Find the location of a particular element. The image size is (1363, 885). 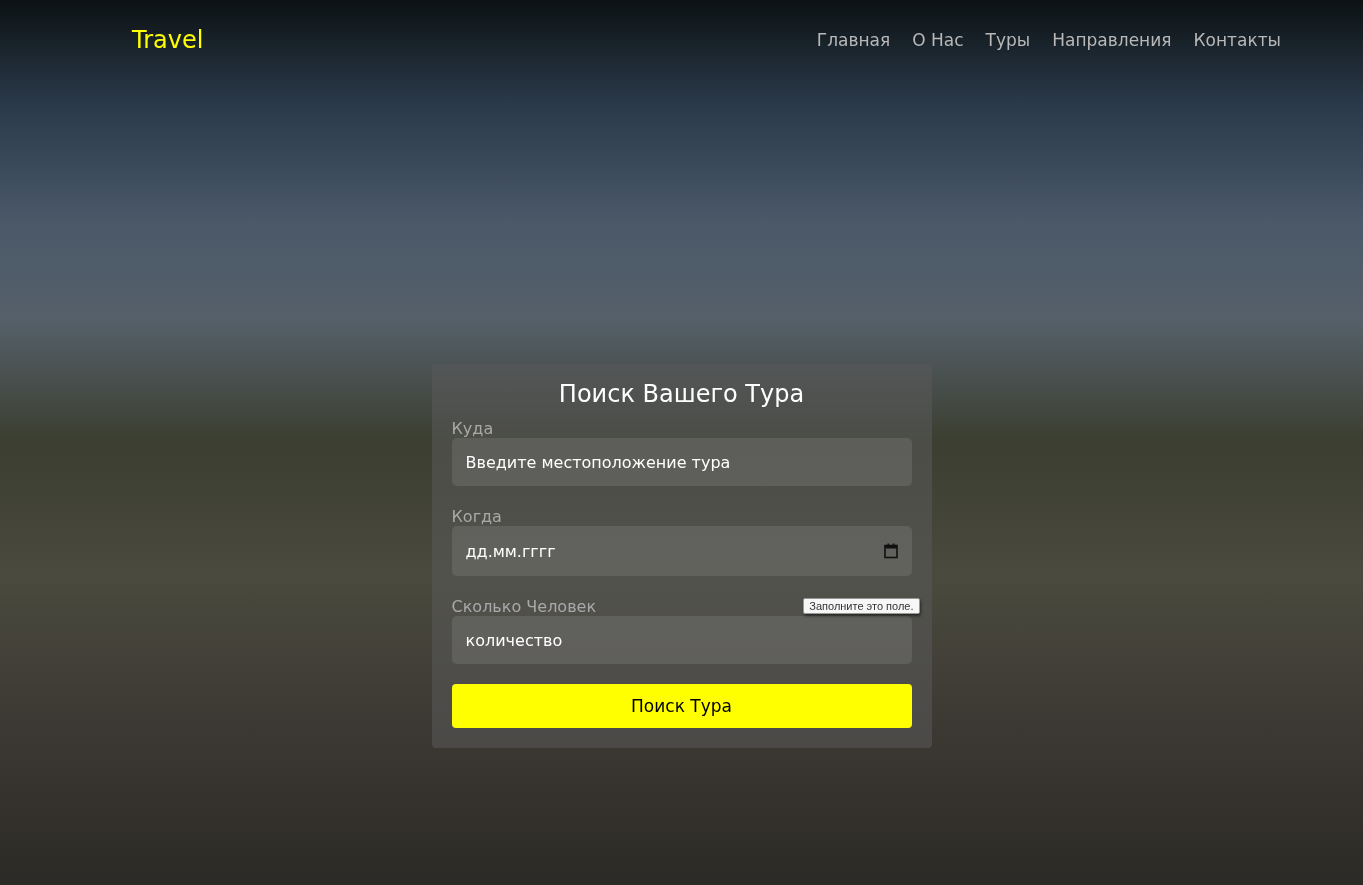

date-field: дд.мм.гггг is located at coordinates (681, 551).